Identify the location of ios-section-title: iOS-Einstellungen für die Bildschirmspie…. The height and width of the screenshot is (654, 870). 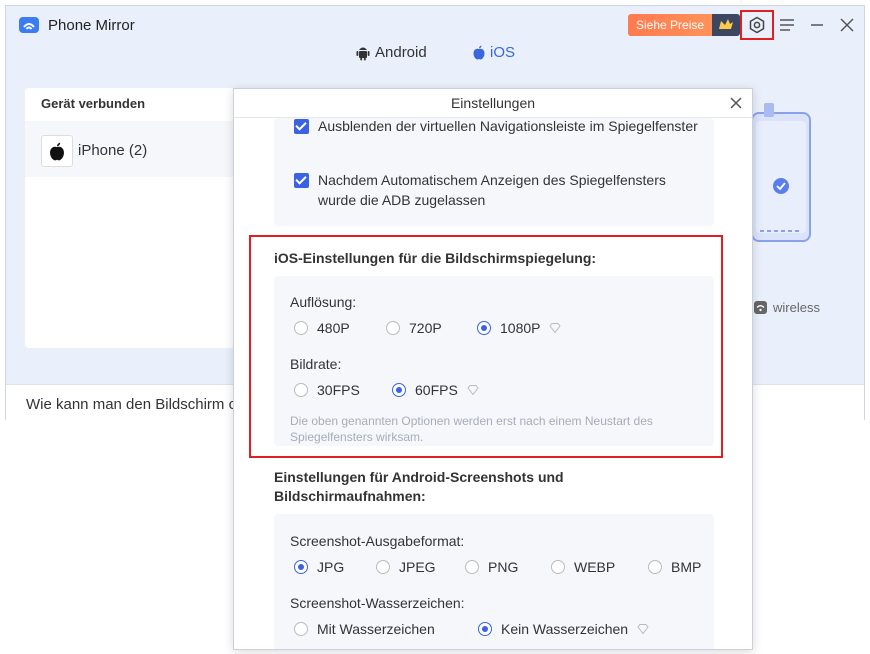
(435, 258).